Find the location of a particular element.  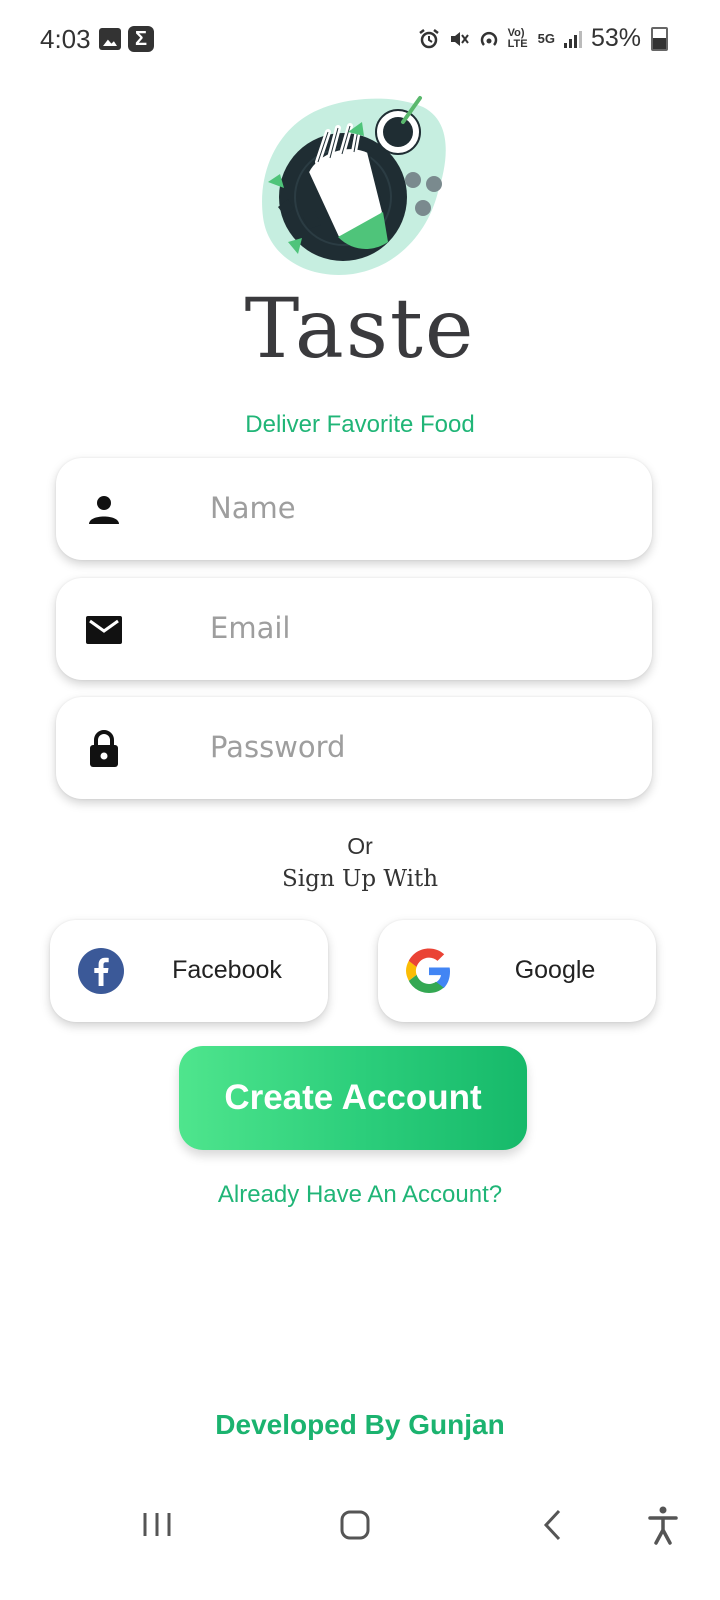

mute-icon is located at coordinates (459, 38).